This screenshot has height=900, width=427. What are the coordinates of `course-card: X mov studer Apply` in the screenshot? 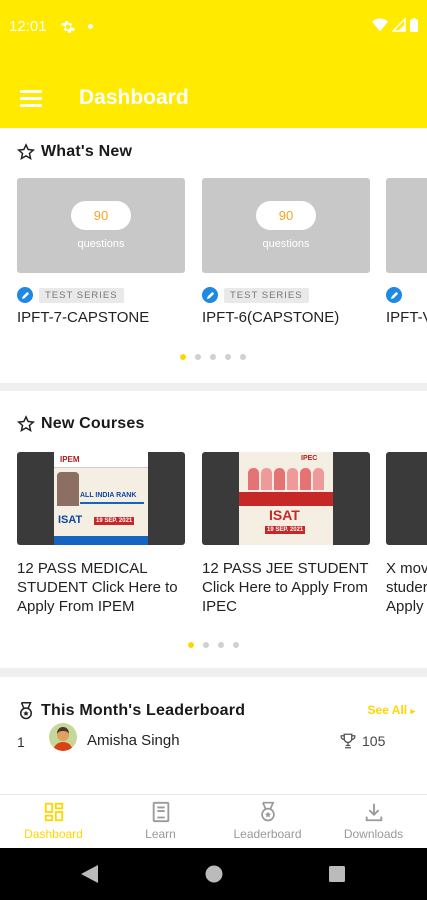 It's located at (406, 537).